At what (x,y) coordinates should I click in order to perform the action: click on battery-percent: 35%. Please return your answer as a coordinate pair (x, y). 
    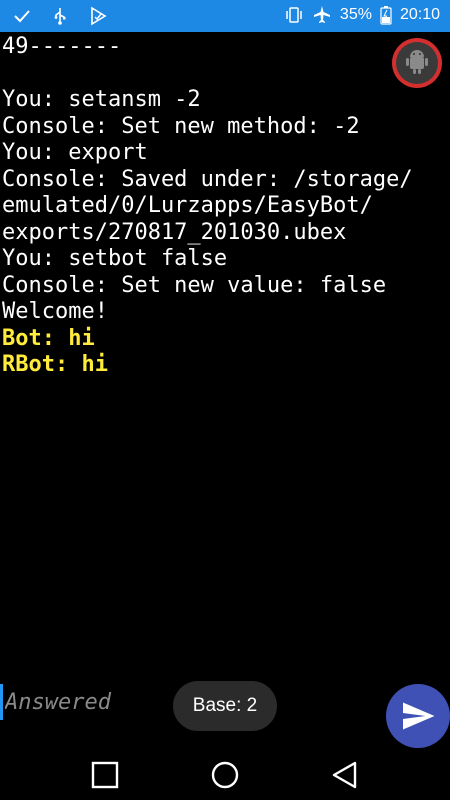
    Looking at the image, I should click on (355, 14).